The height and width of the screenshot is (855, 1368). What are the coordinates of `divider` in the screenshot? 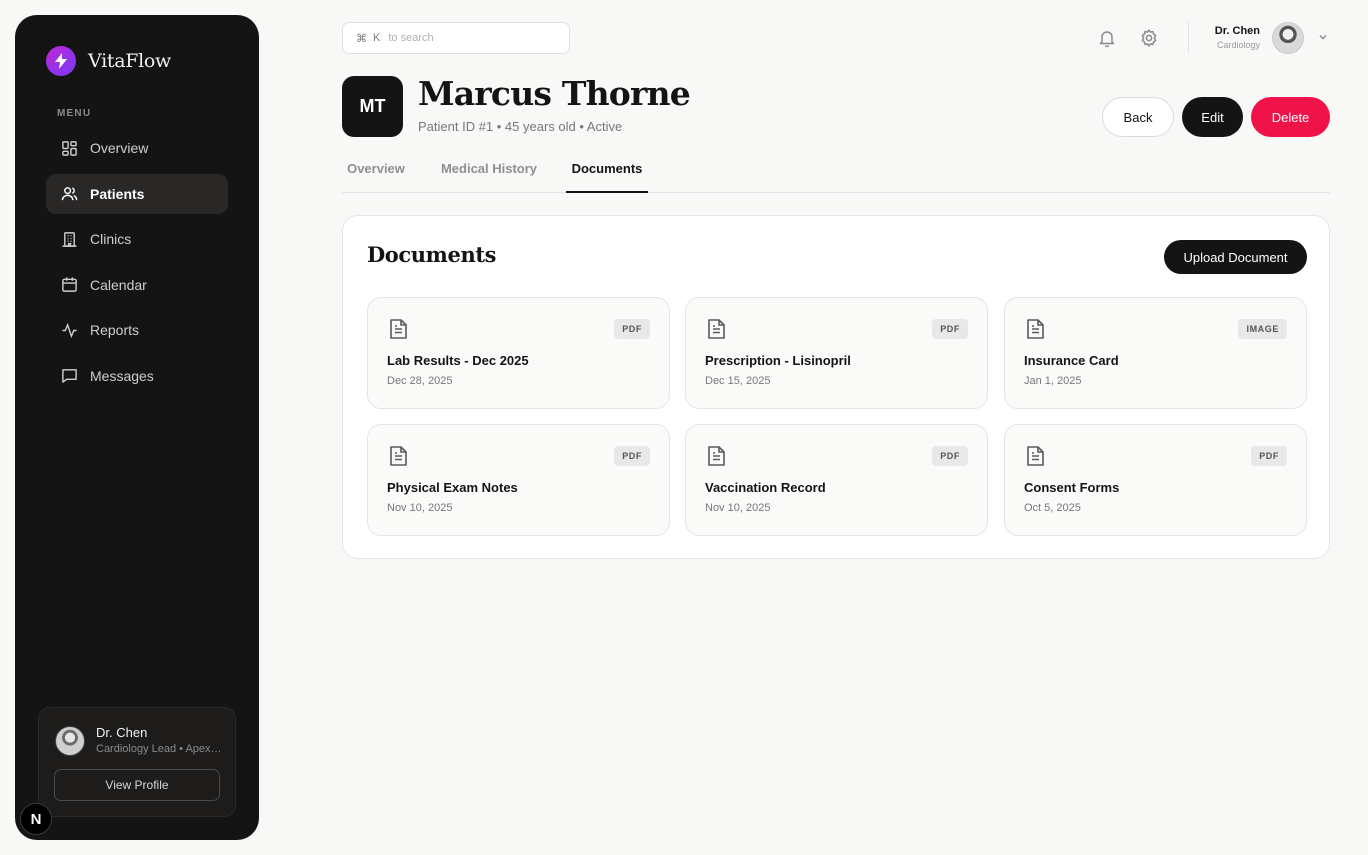 It's located at (1188, 37).